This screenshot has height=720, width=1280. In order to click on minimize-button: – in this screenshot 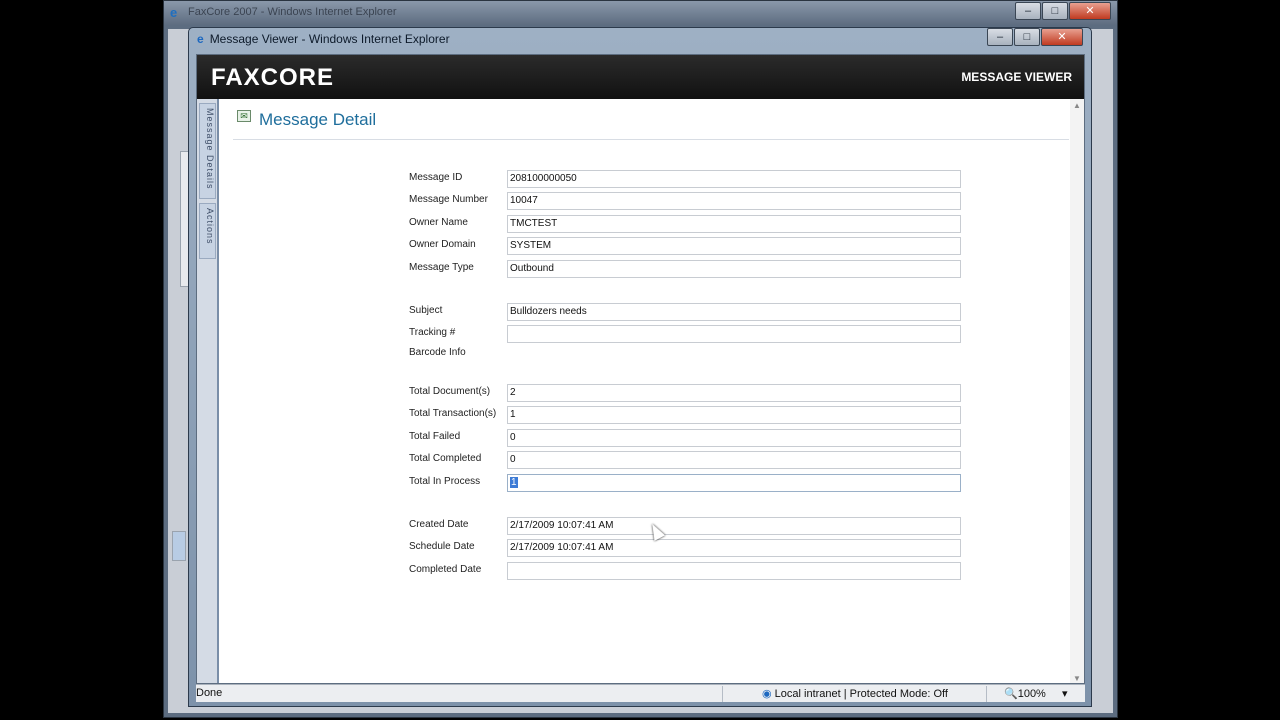, I will do `click(1000, 37)`.